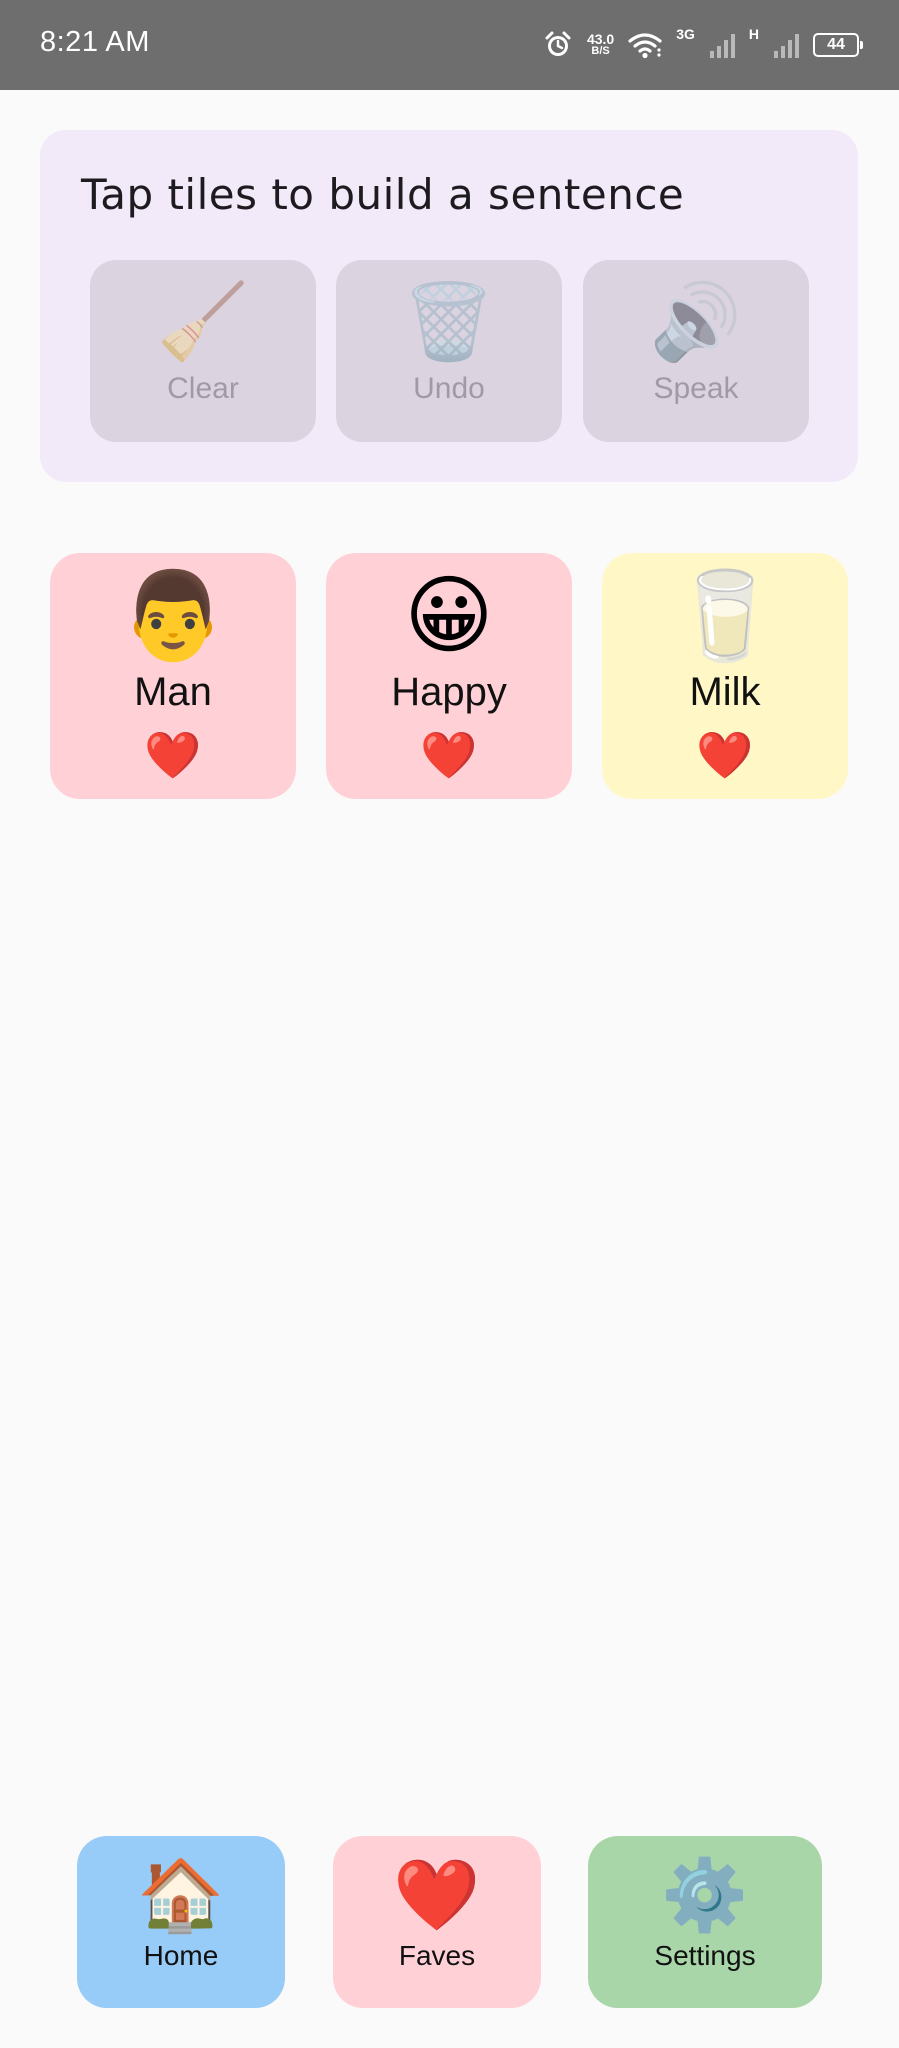 This screenshot has height=2048, width=899. I want to click on nav-home-label: Home, so click(181, 1955).